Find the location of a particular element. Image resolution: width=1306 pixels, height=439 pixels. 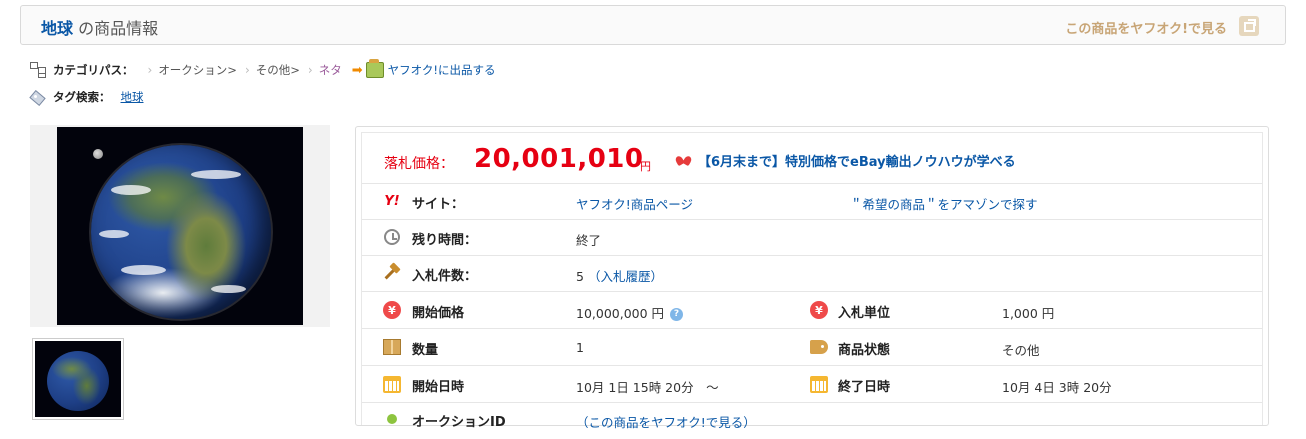

price-unit: 円 is located at coordinates (645, 166).